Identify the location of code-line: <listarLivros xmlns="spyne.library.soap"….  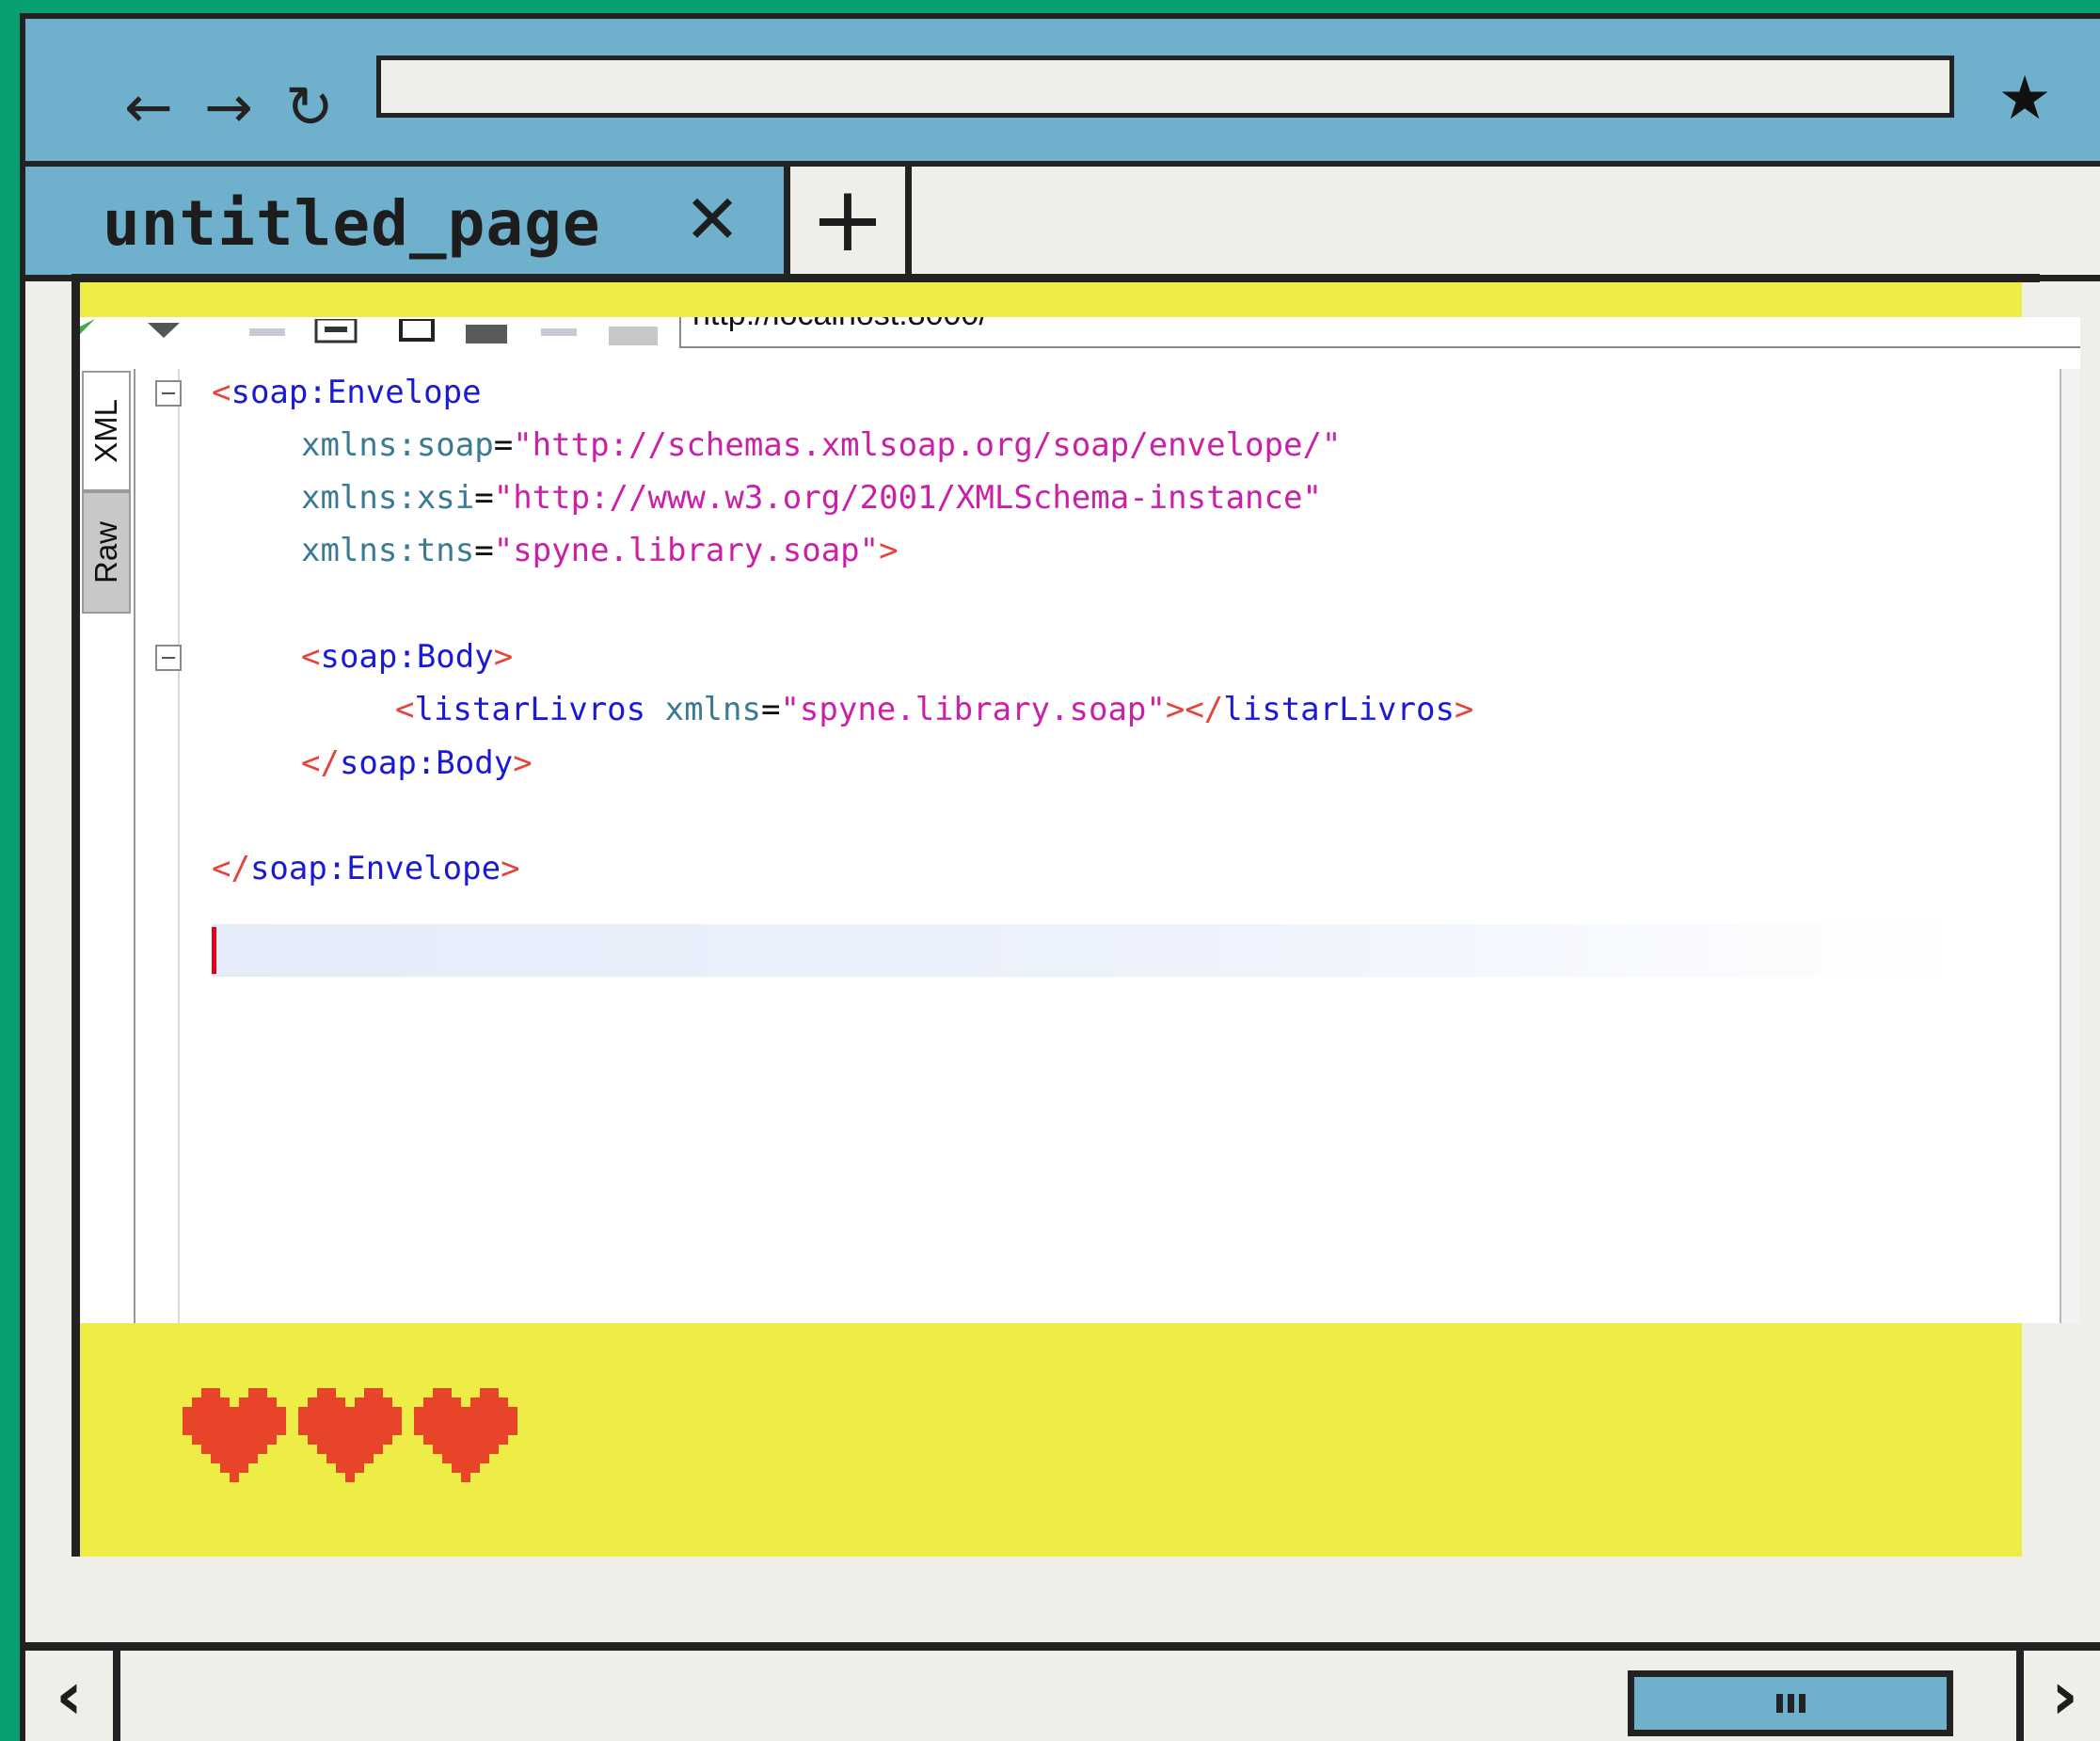
(935, 710).